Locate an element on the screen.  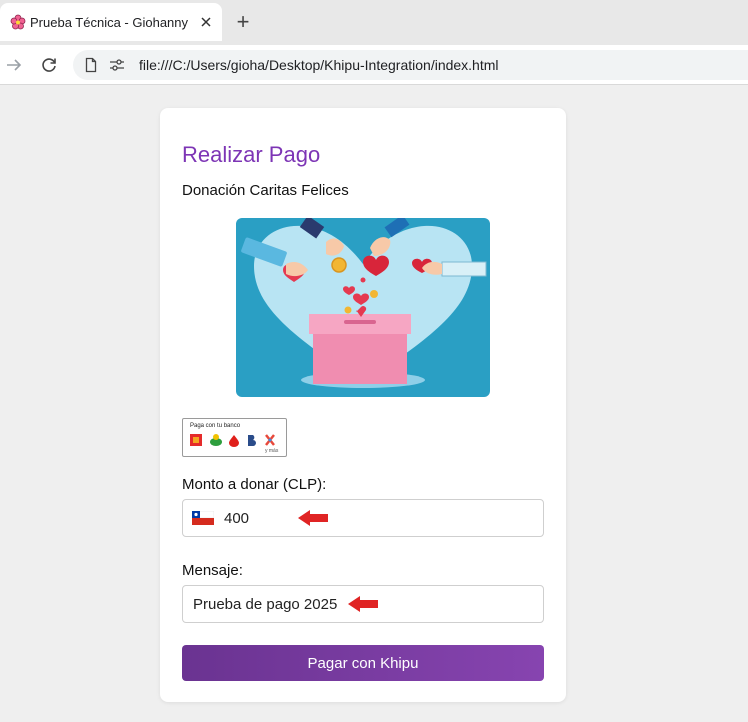
reload-icon is located at coordinates (49, 65).